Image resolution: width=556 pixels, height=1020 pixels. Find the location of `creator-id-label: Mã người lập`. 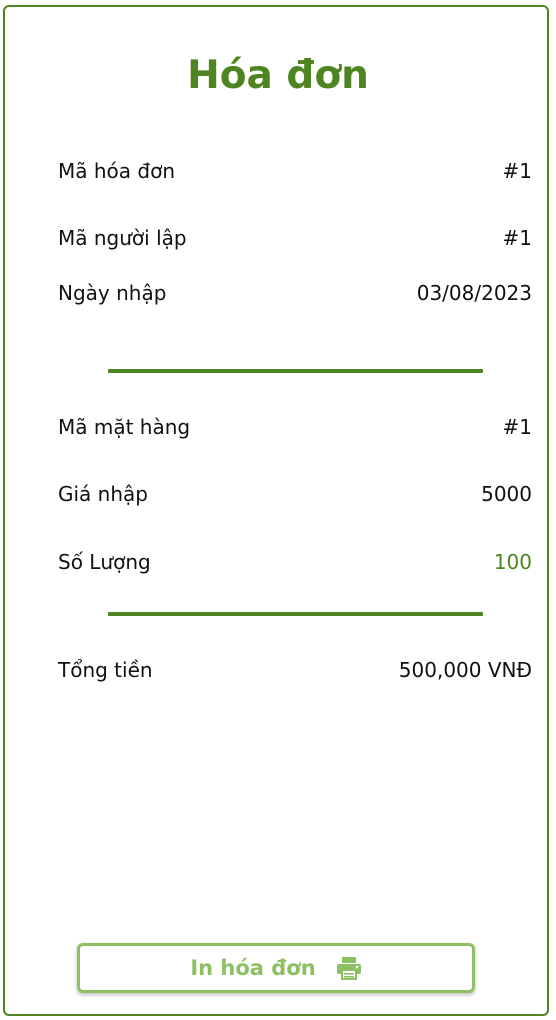

creator-id-label: Mã người lập is located at coordinates (122, 238).